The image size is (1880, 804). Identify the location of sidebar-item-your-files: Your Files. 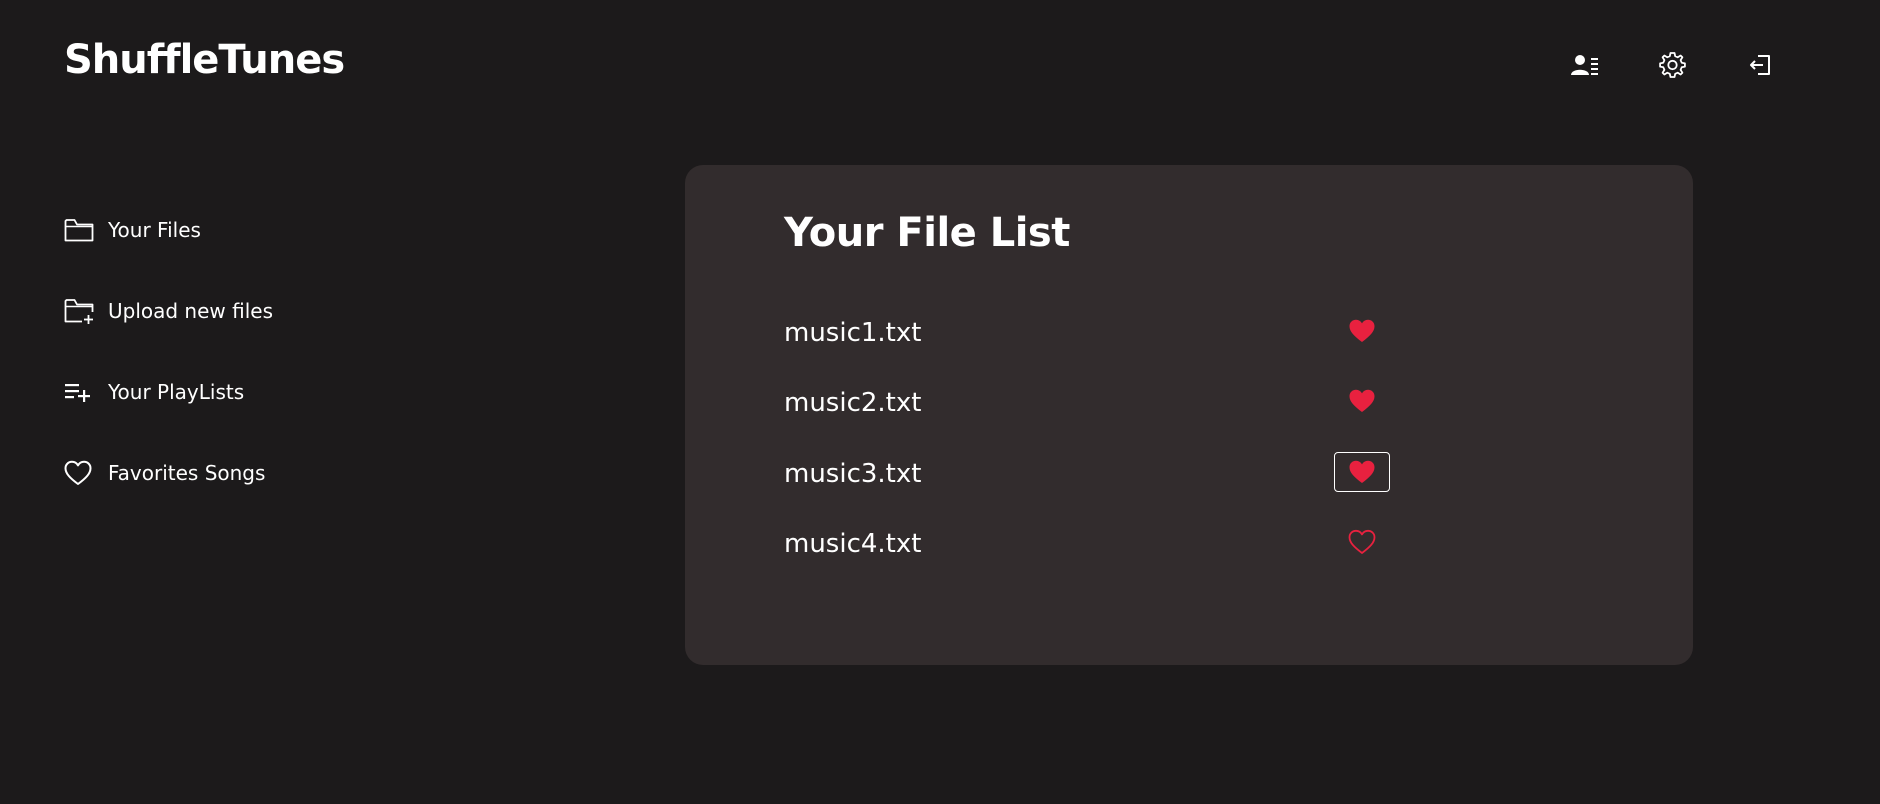
(244, 230).